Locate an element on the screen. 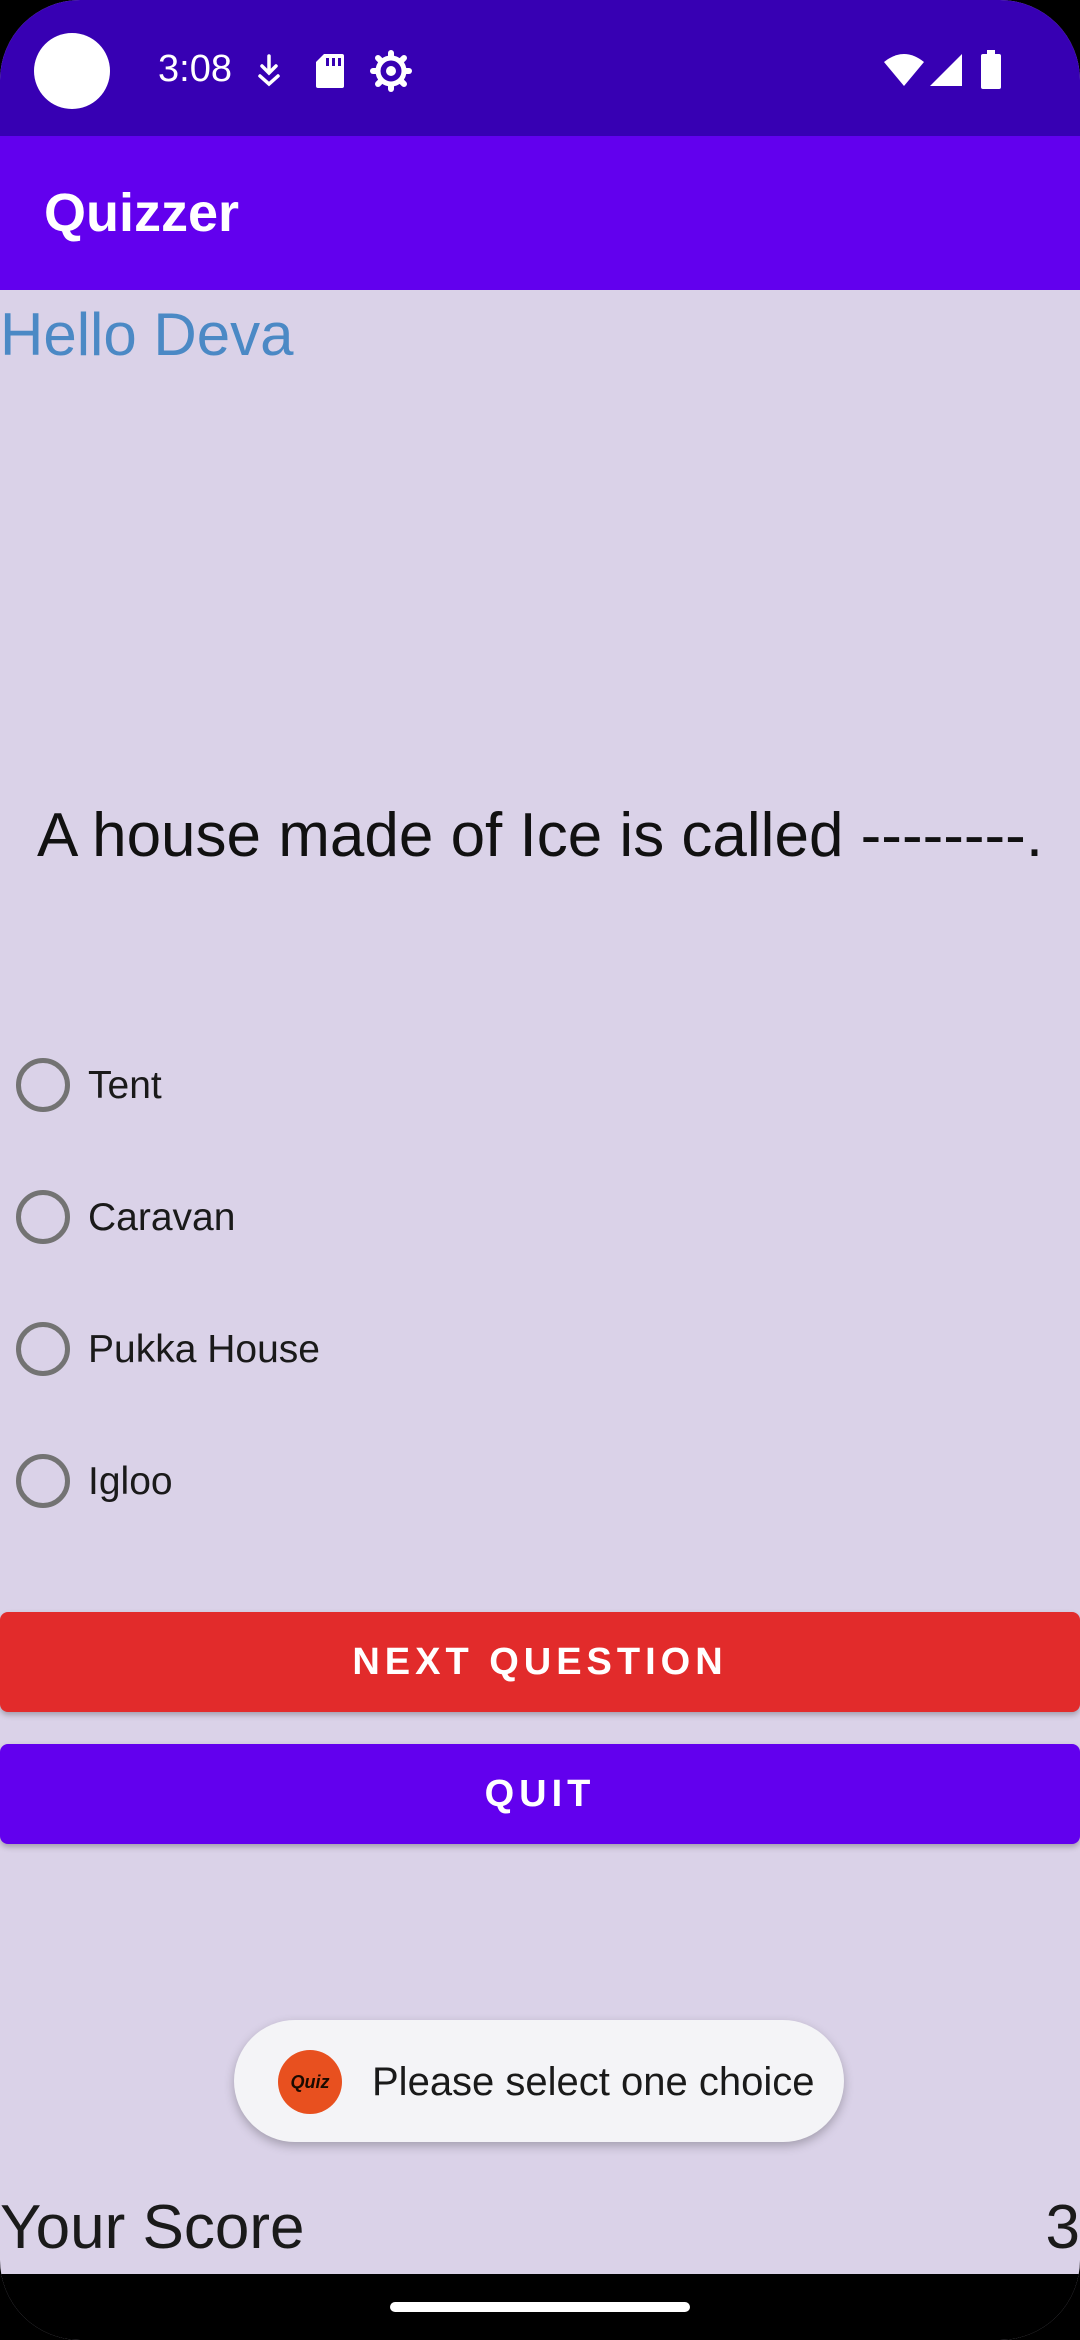 This screenshot has width=1080, height=2340. settings-gear-icon is located at coordinates (391, 73).